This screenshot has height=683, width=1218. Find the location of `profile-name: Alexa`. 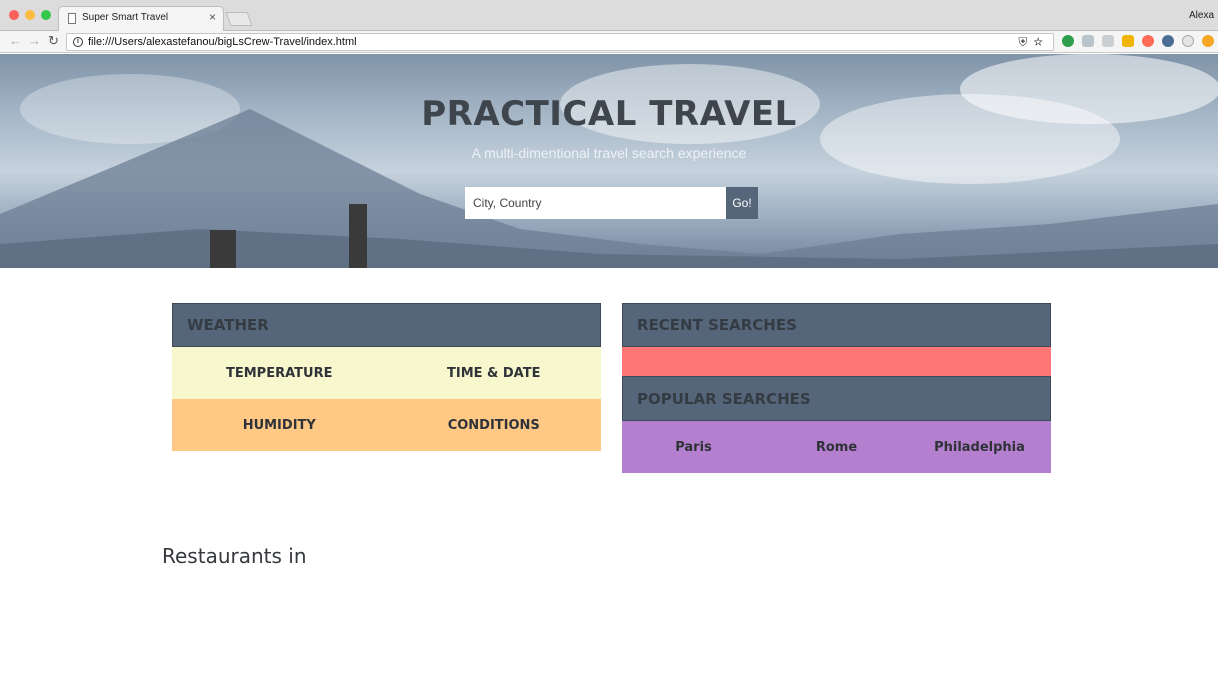

profile-name: Alexa is located at coordinates (1201, 15).